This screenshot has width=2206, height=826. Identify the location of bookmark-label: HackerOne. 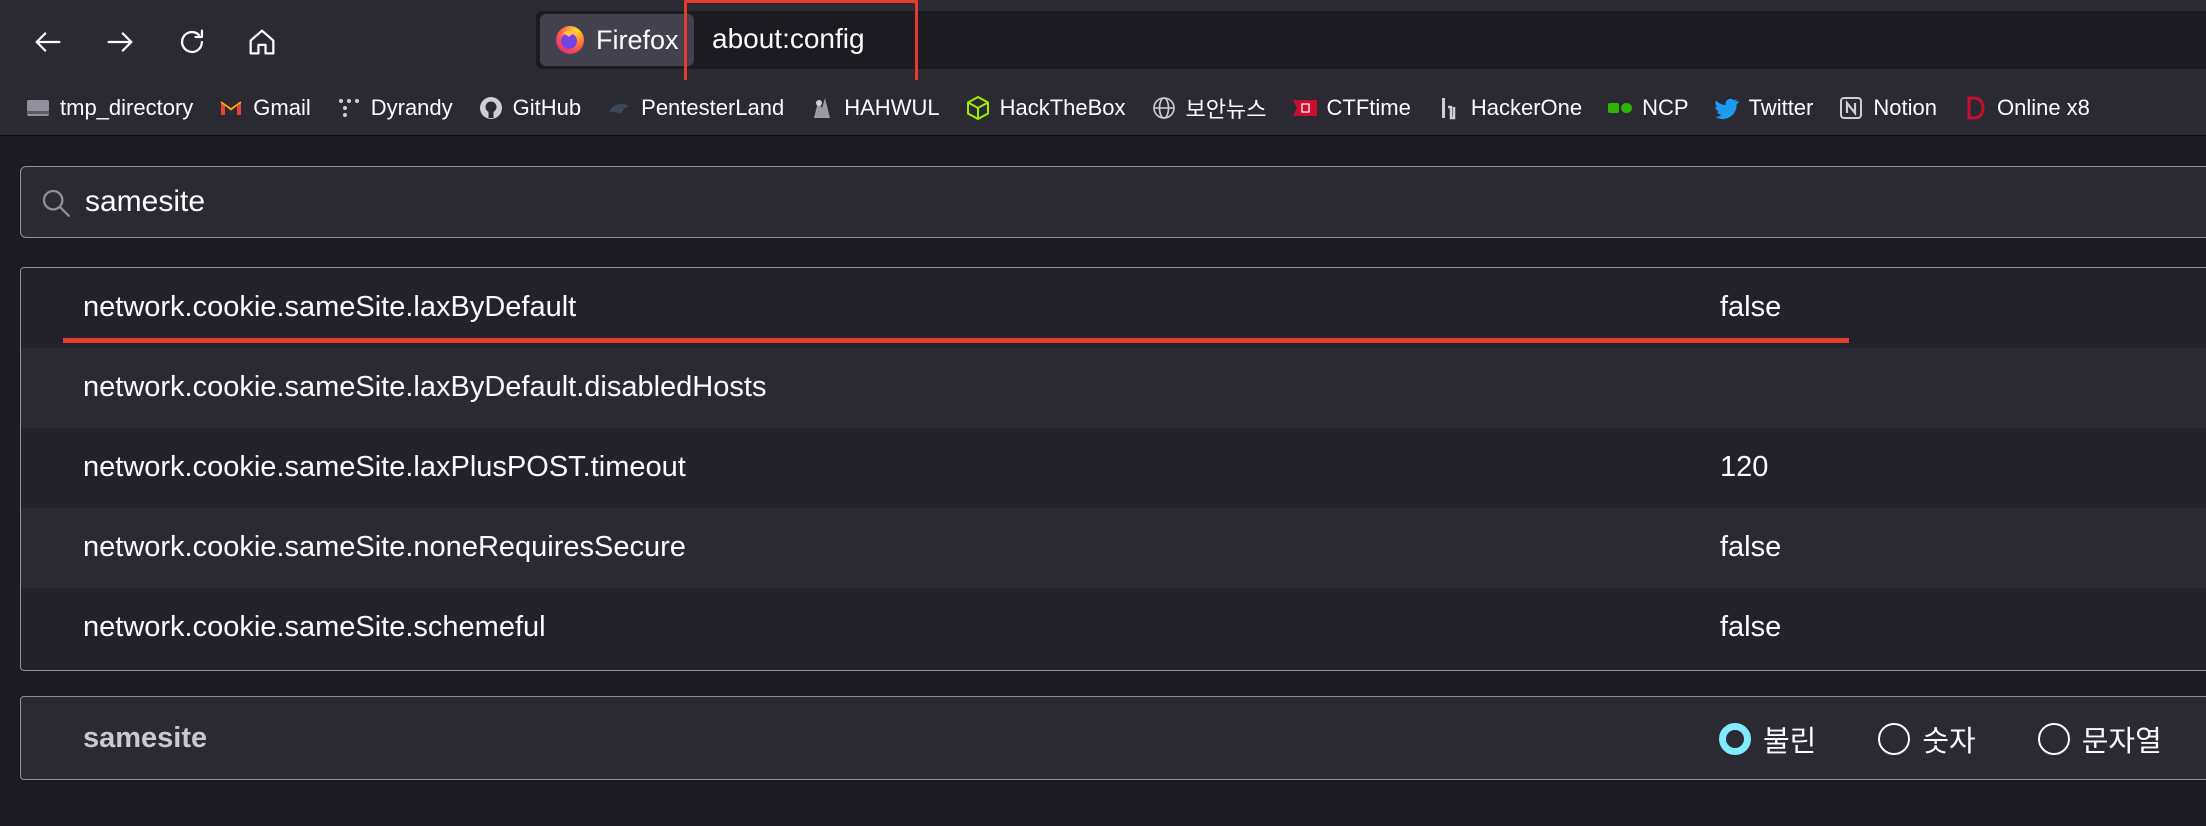
(1526, 107).